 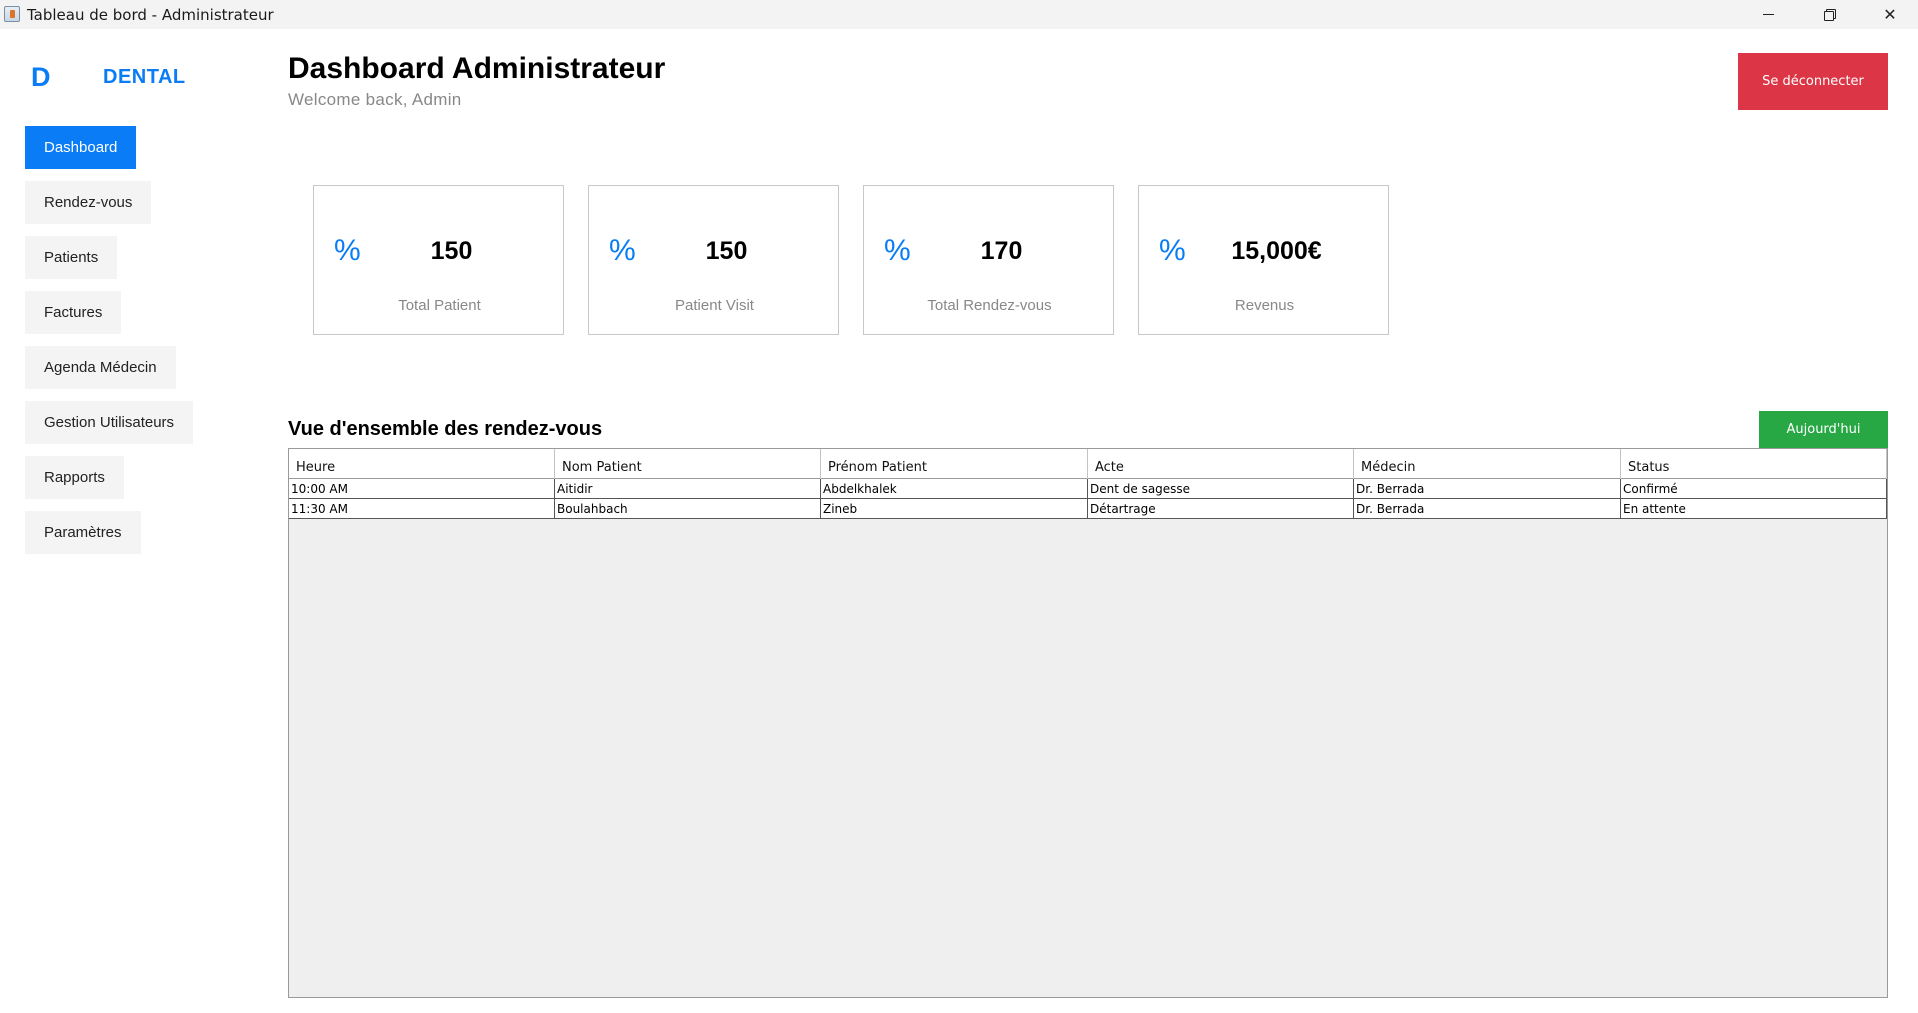 I want to click on today-filter-button: Aujourd'hui, so click(x=1823, y=429).